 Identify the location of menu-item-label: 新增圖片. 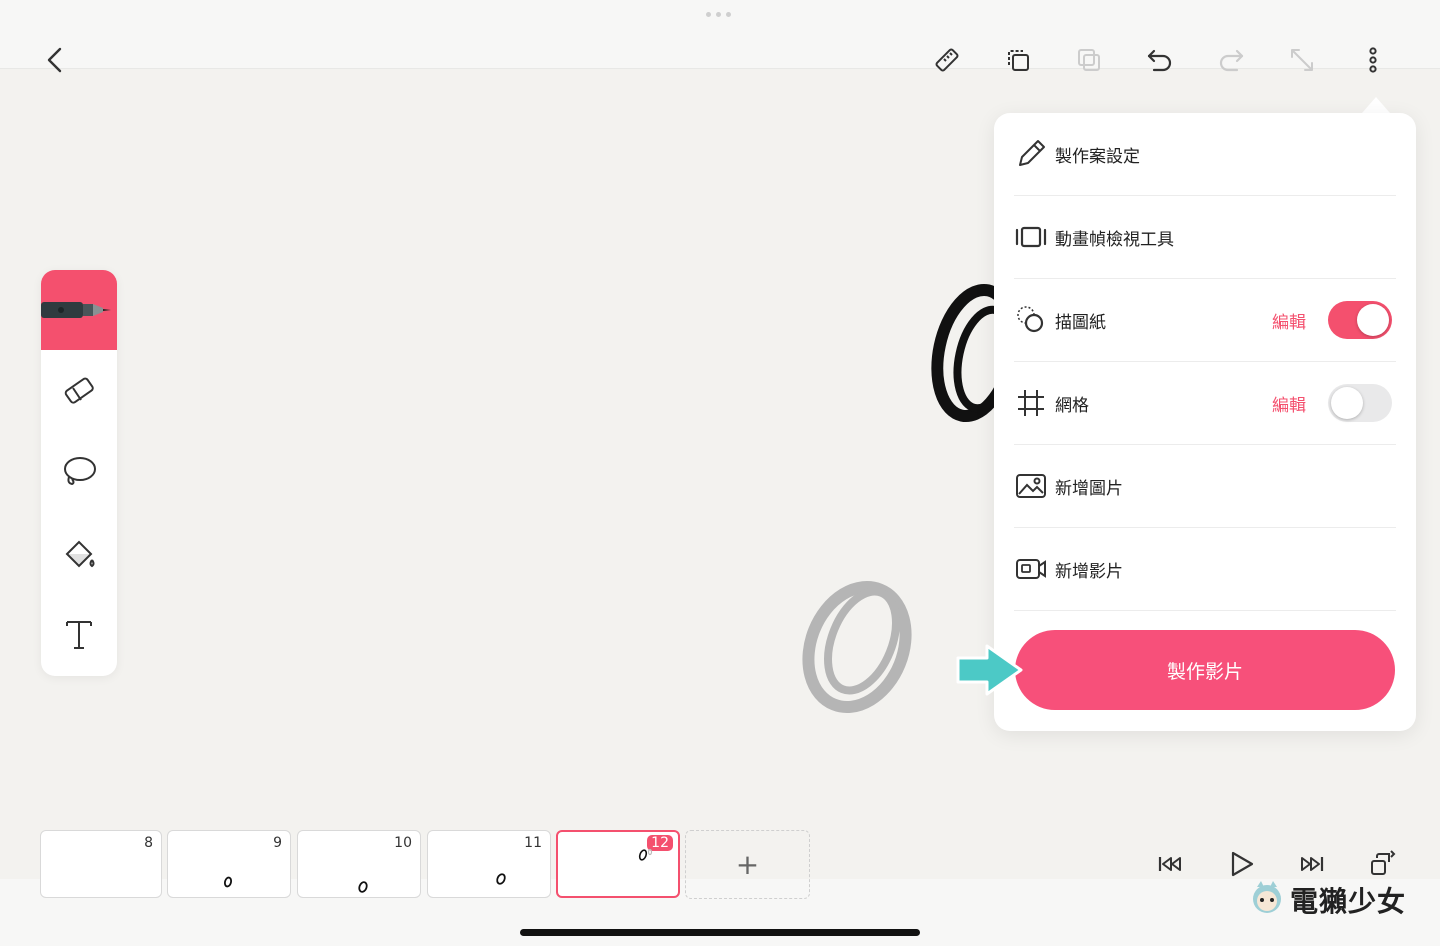
(1089, 489).